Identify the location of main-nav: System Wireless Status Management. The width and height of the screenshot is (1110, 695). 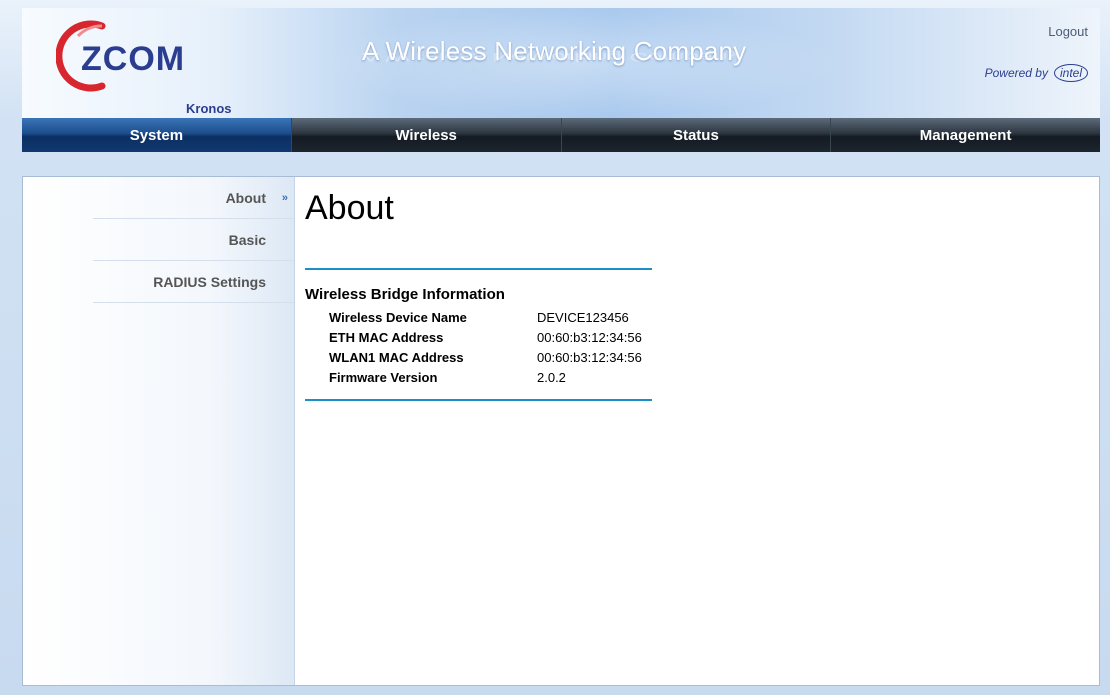
(561, 135).